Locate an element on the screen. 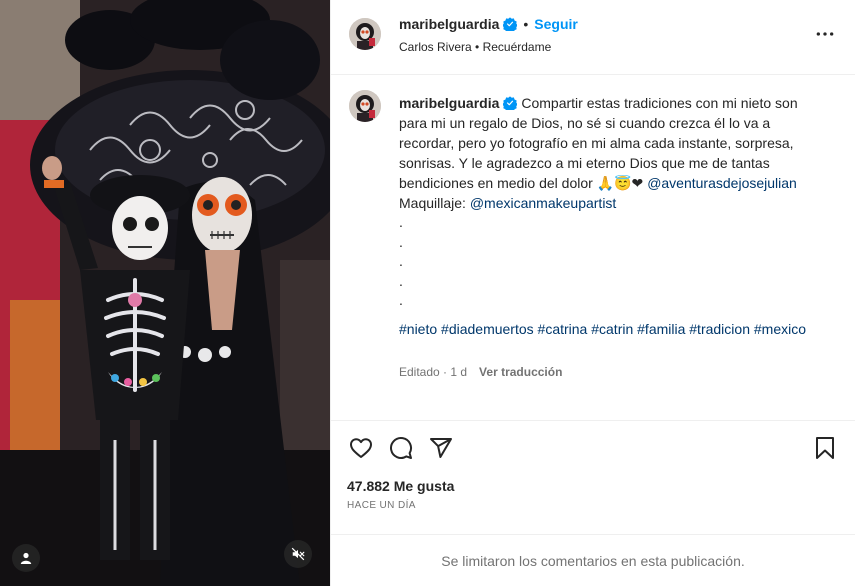 The width and height of the screenshot is (855, 587). caption-meta: Editado · 1 d Ver traducción is located at coordinates (480, 372).